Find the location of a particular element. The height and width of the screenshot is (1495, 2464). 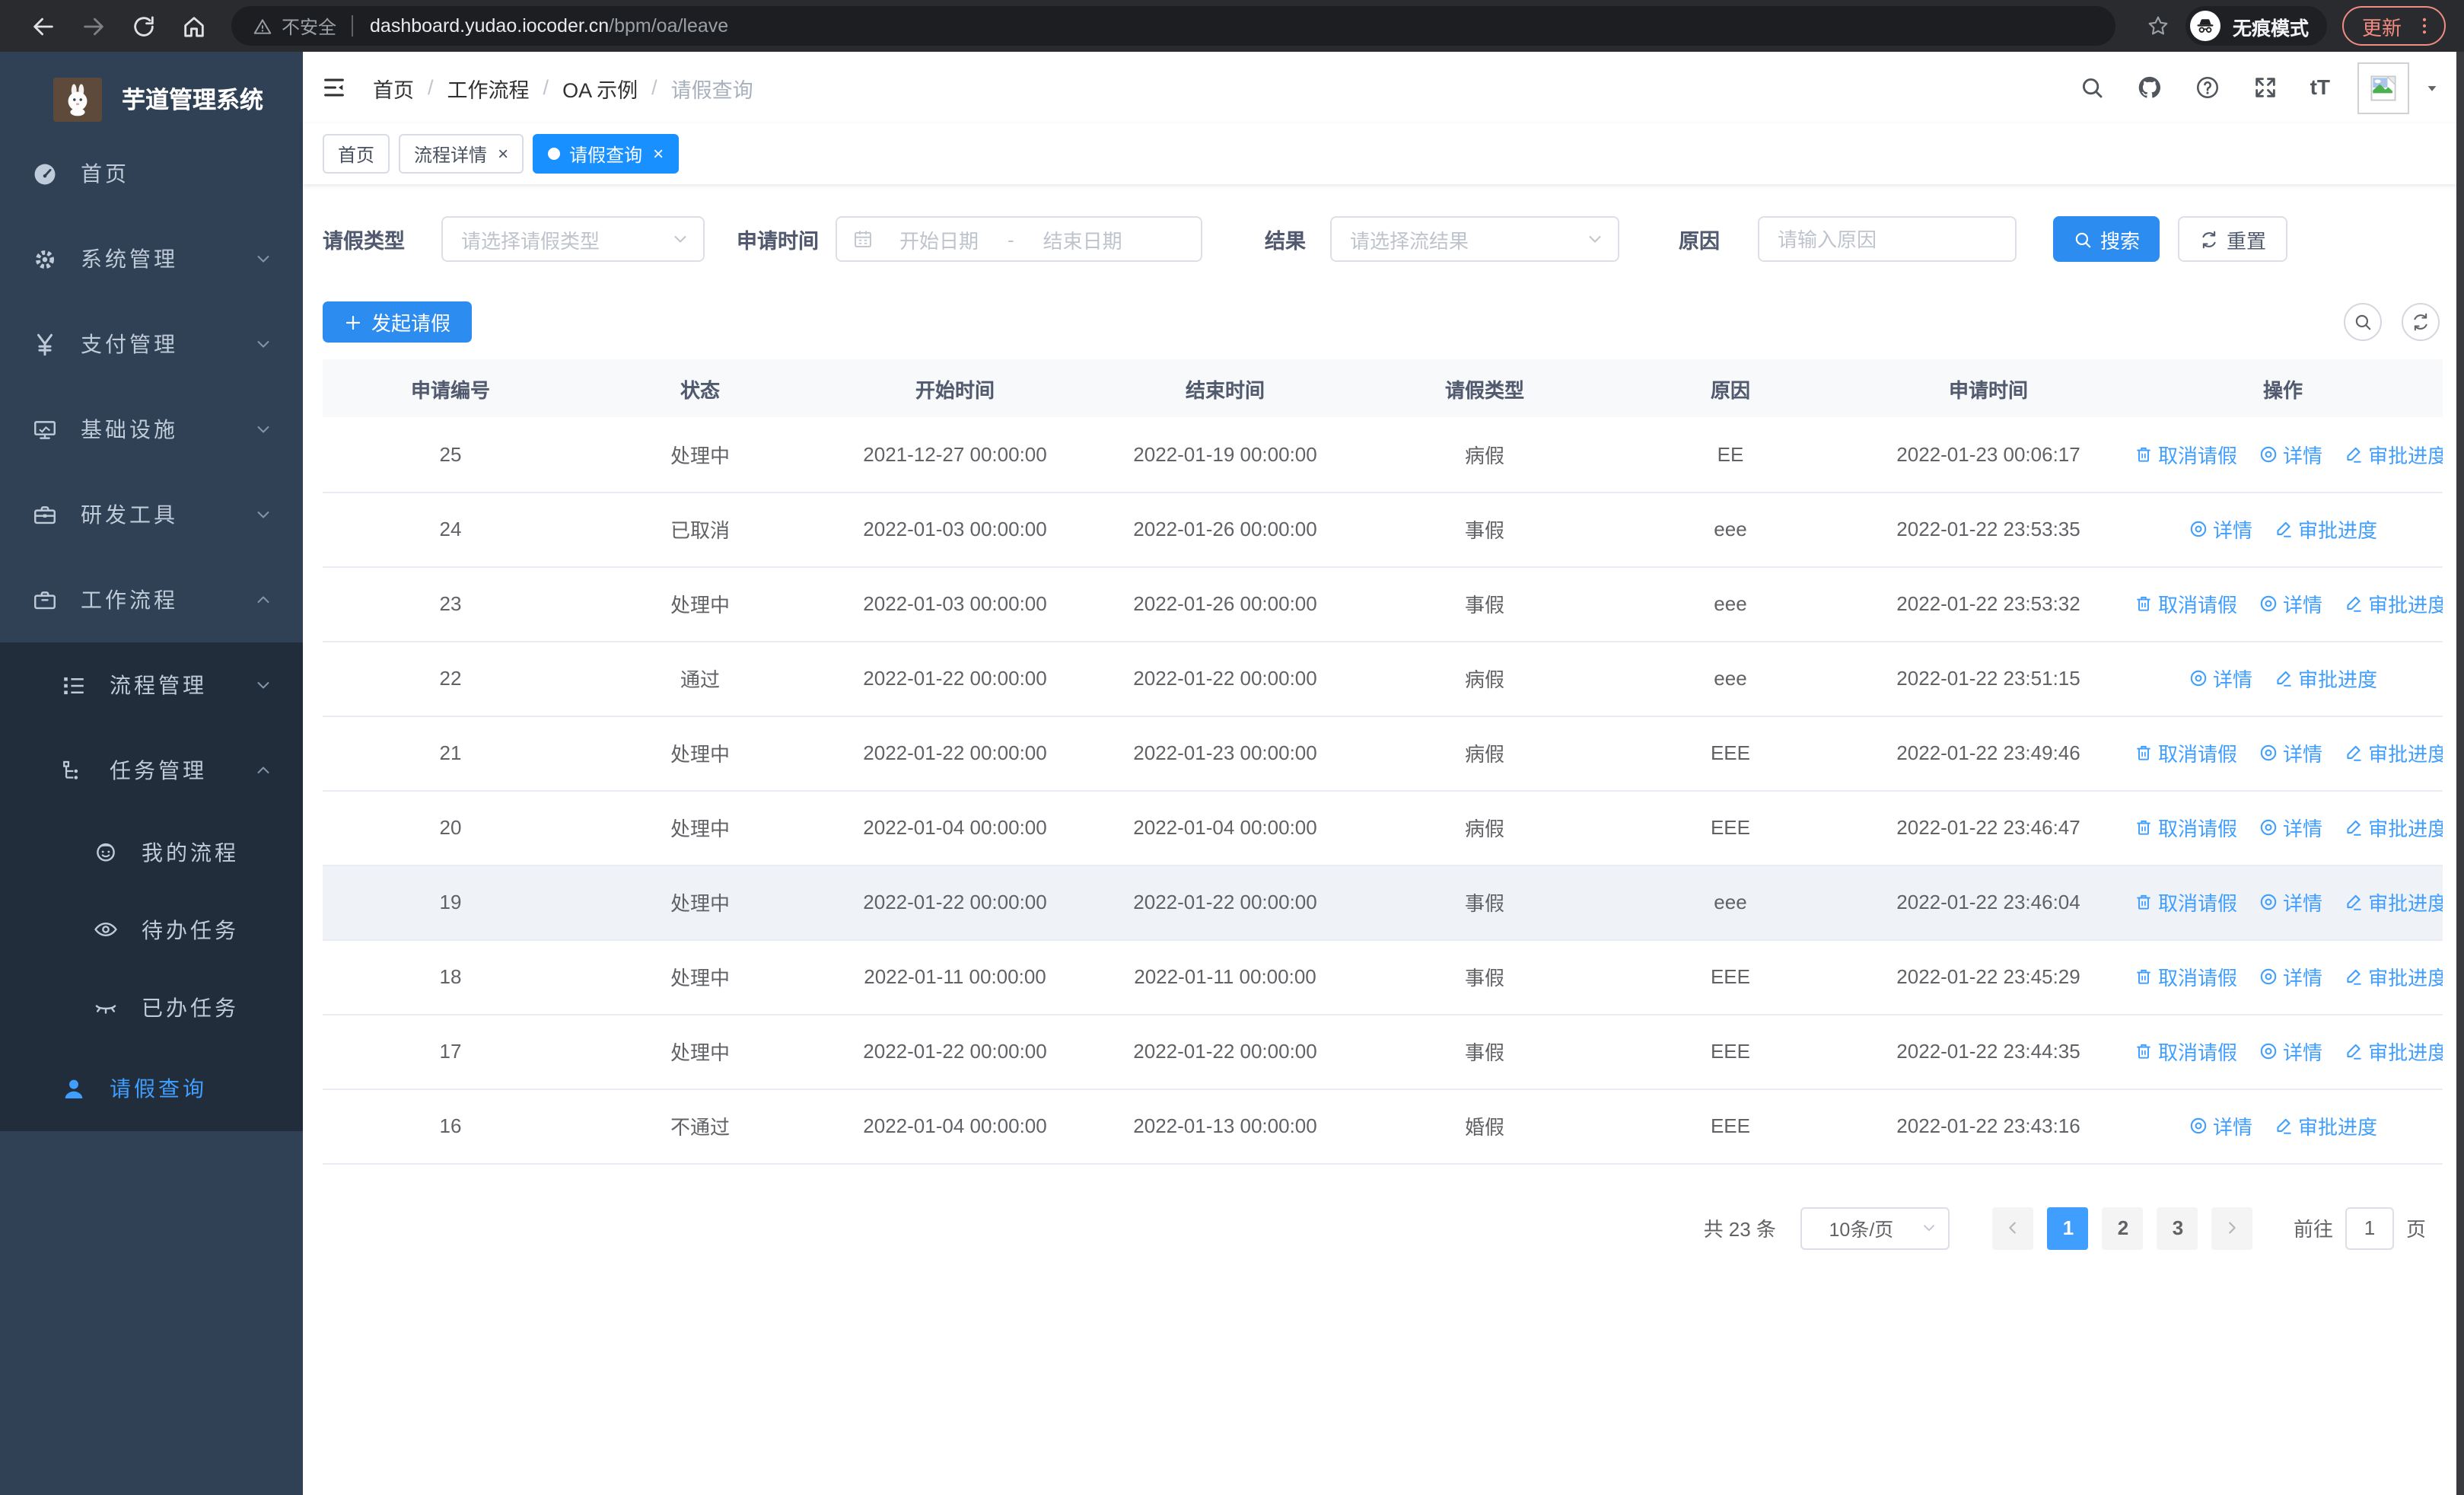

reason-input is located at coordinates (1887, 239).